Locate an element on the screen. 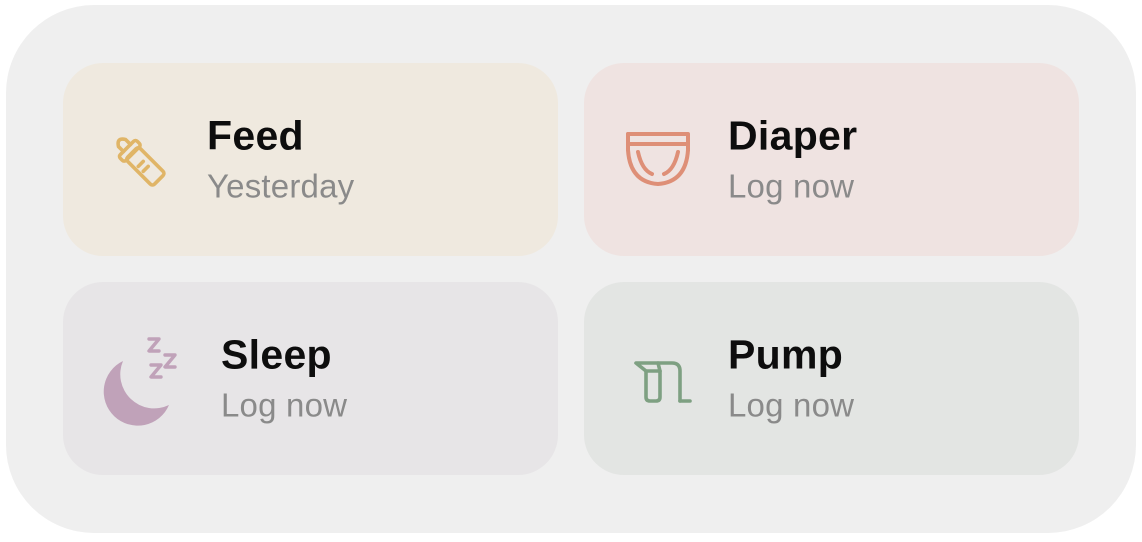  baby-bottle-icon is located at coordinates (139, 160).